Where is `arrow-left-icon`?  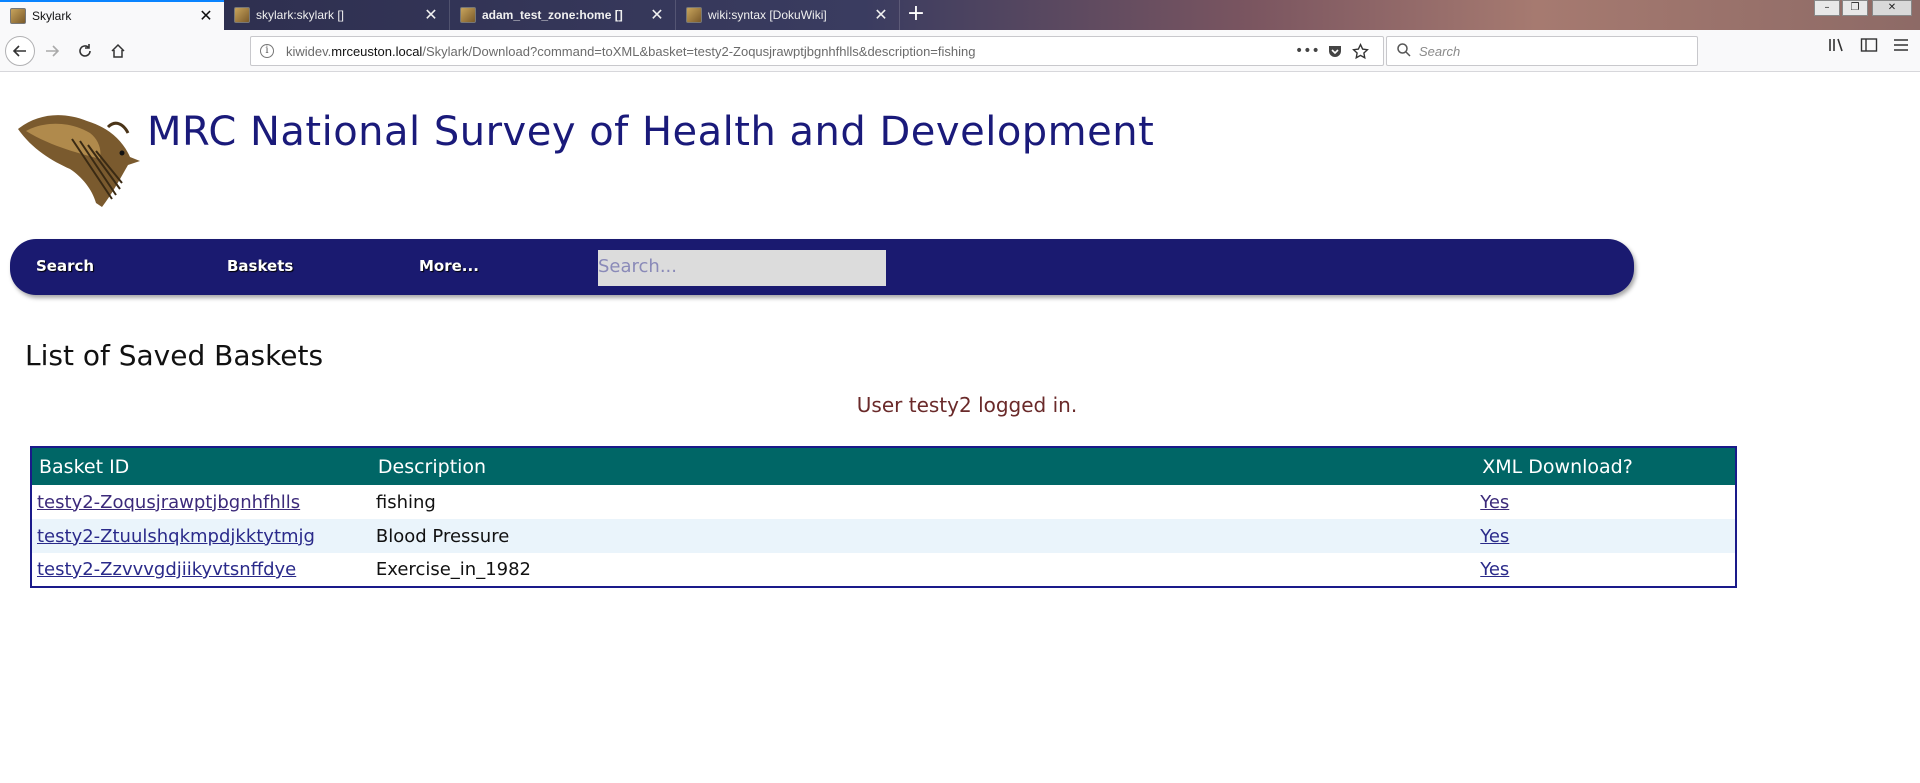
arrow-left-icon is located at coordinates (19, 51).